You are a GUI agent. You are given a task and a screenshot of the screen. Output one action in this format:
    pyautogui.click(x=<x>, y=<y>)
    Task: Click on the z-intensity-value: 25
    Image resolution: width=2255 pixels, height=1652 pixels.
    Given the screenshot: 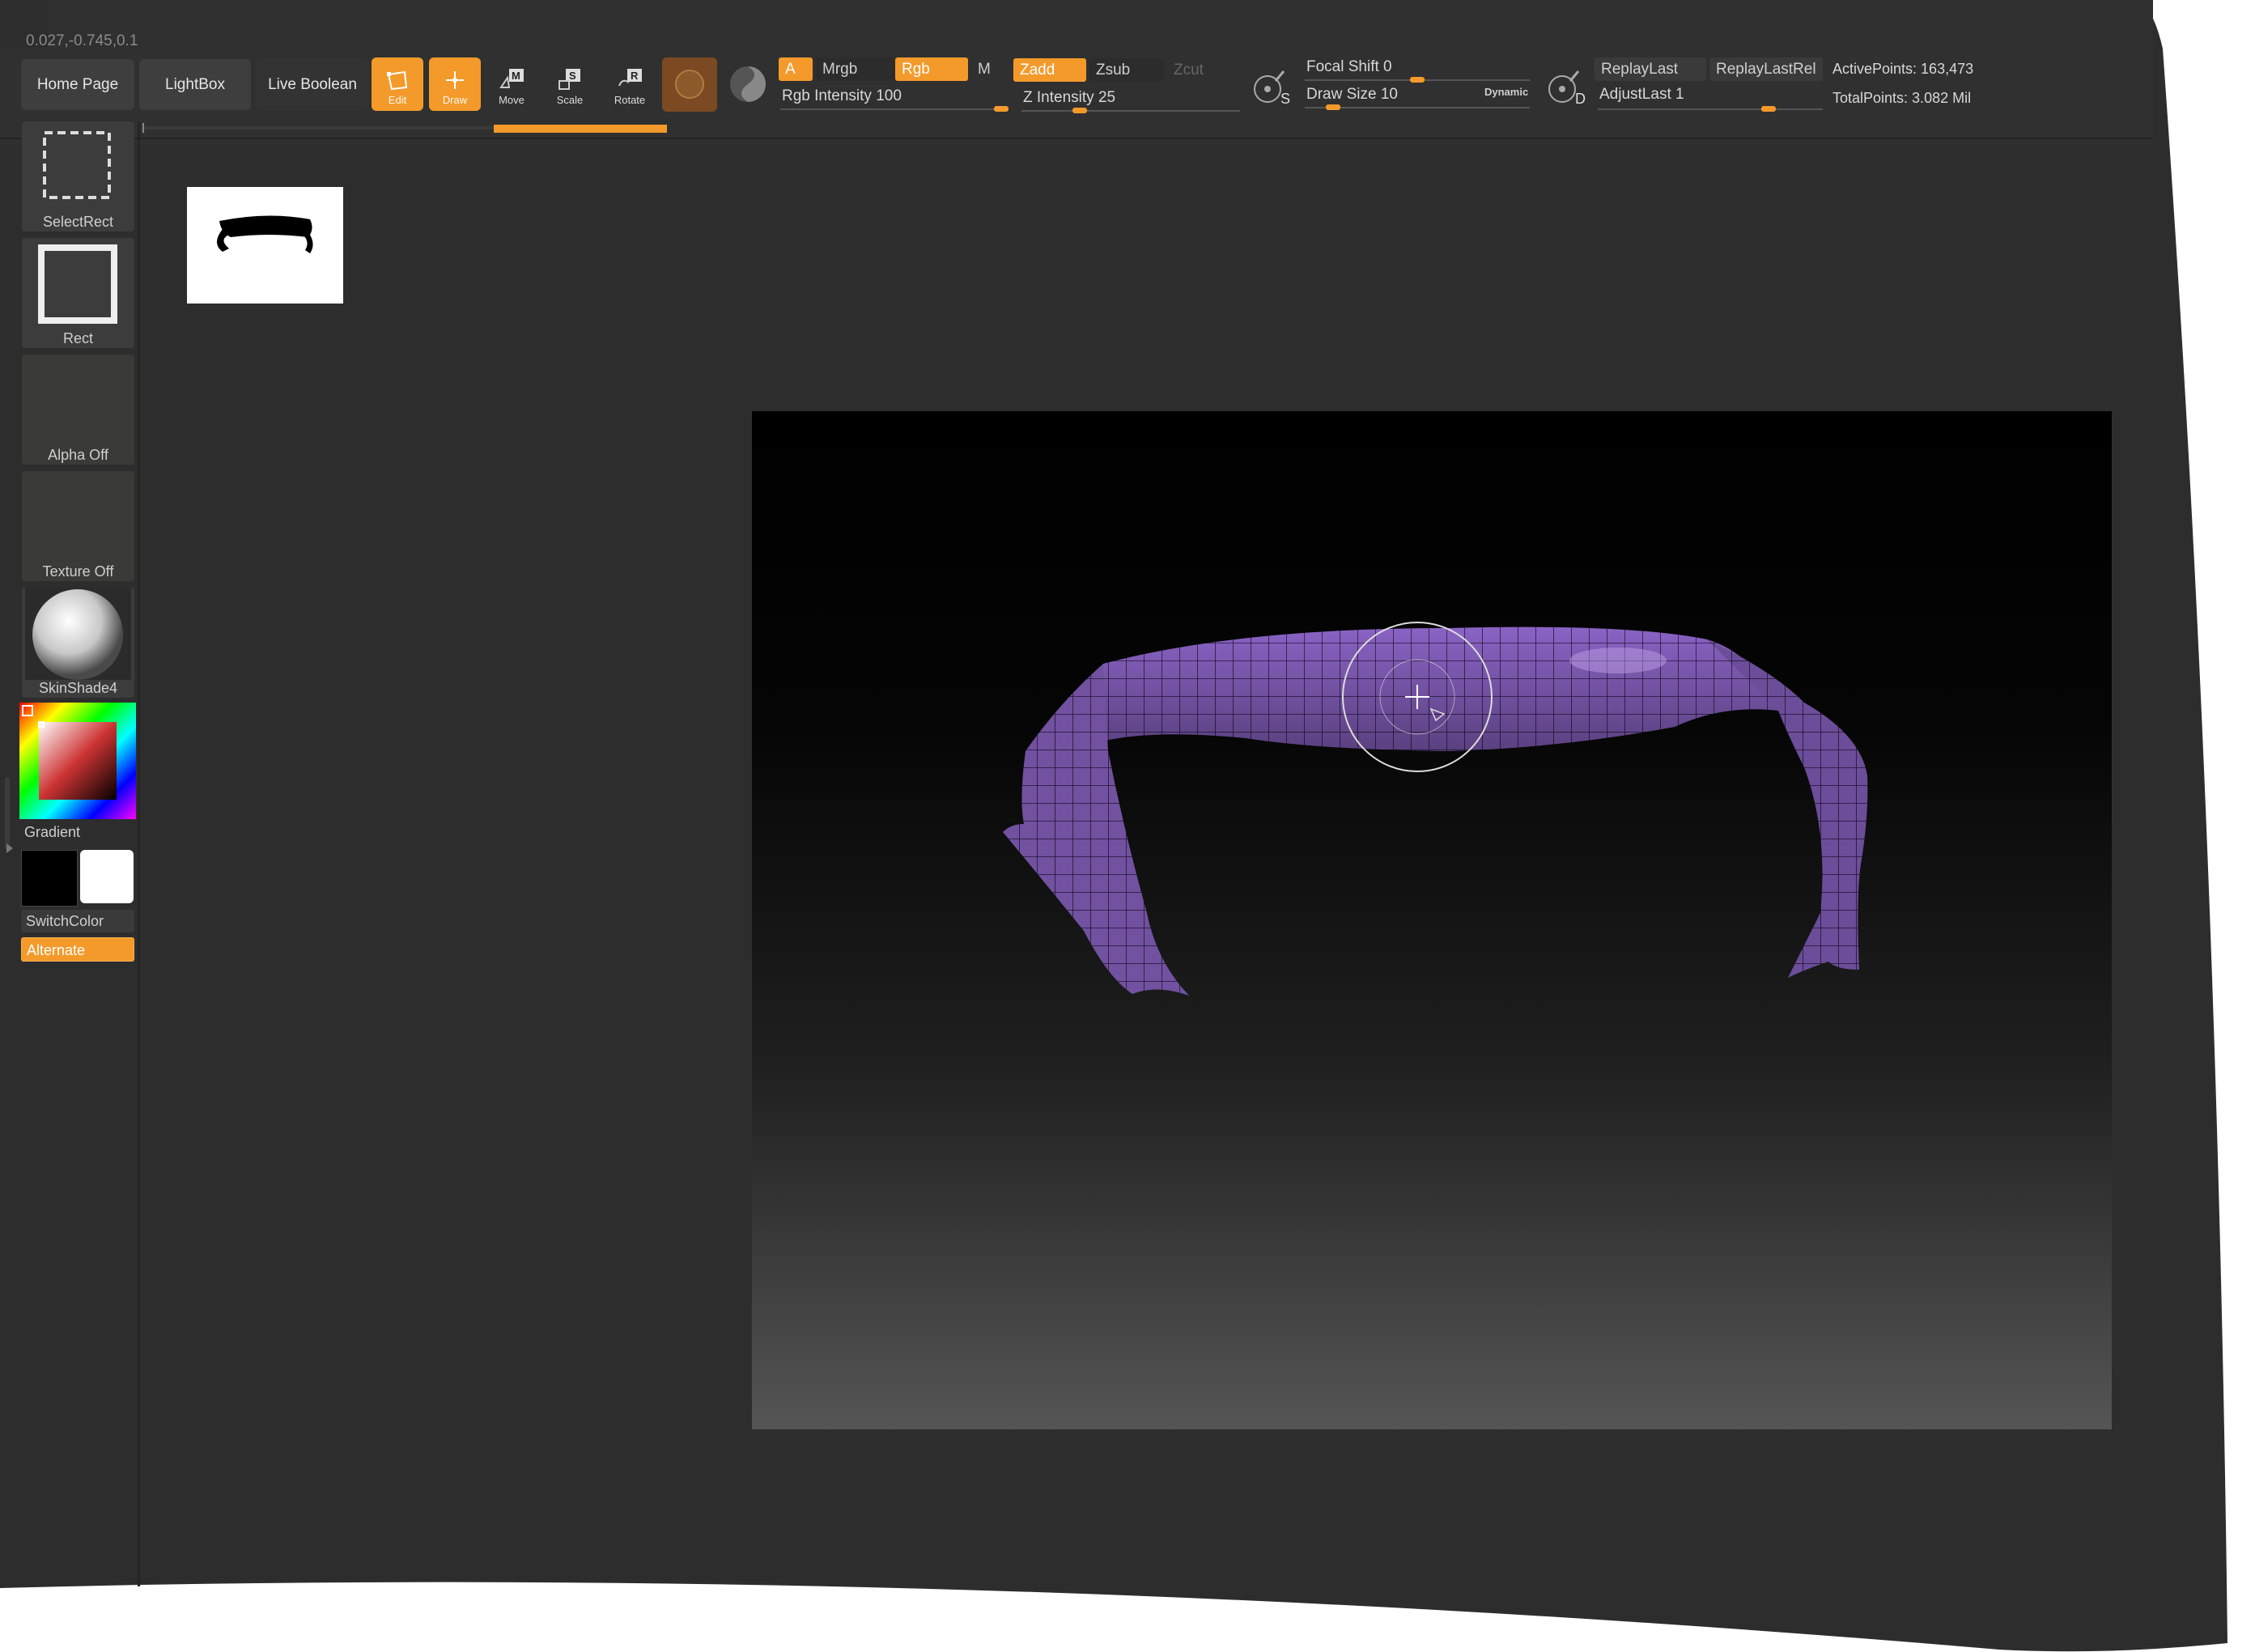 What is the action you would take?
    pyautogui.click(x=1107, y=97)
    